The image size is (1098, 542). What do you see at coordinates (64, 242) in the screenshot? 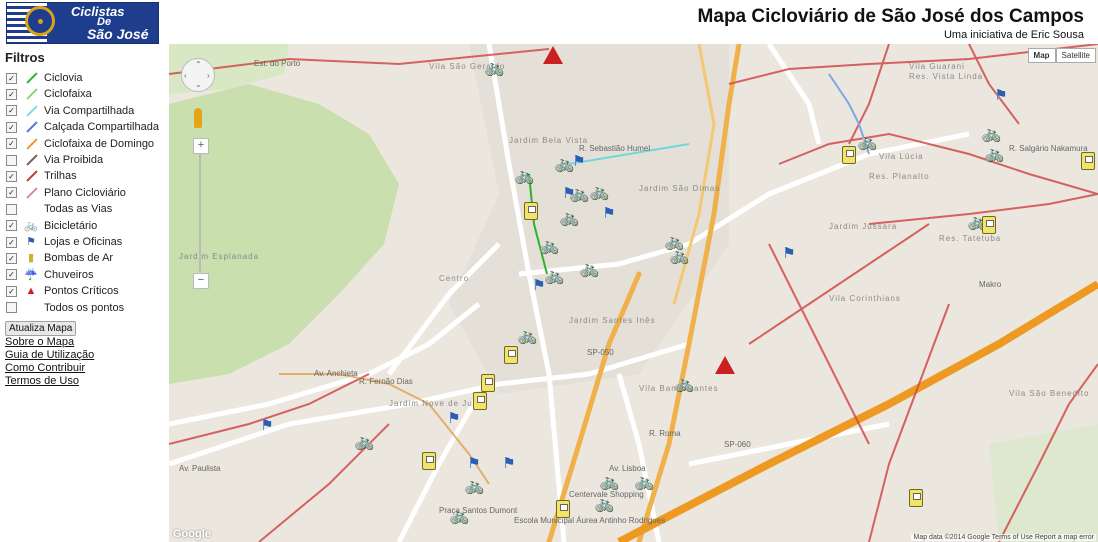
I see `filter-row: ✓ ⚑ Lojas e Oficinas` at bounding box center [64, 242].